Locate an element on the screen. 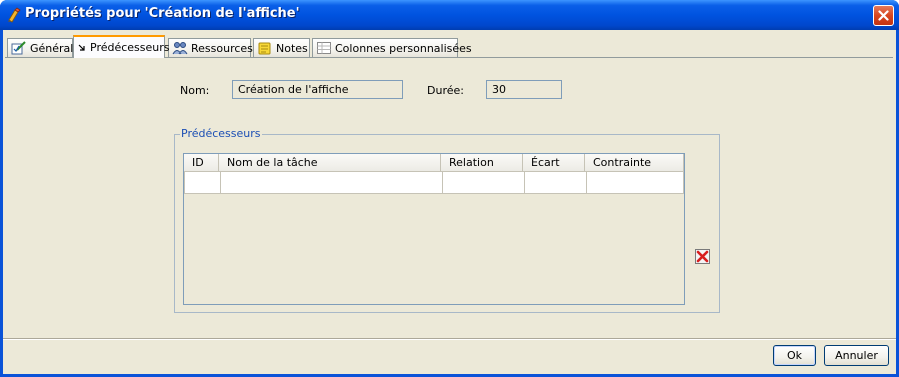  title-bar: Propriétés pour 'Création de l'affiche' is located at coordinates (449, 15).